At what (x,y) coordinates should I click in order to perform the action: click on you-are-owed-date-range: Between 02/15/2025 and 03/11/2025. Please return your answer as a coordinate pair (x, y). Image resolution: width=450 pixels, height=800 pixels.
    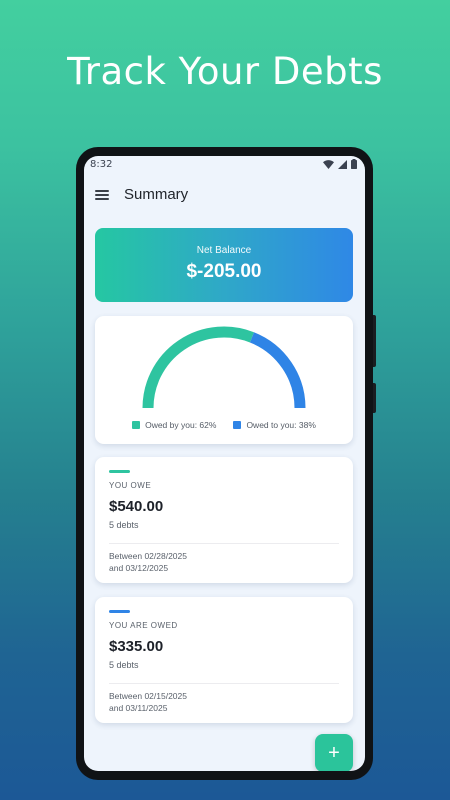
    Looking at the image, I should click on (148, 702).